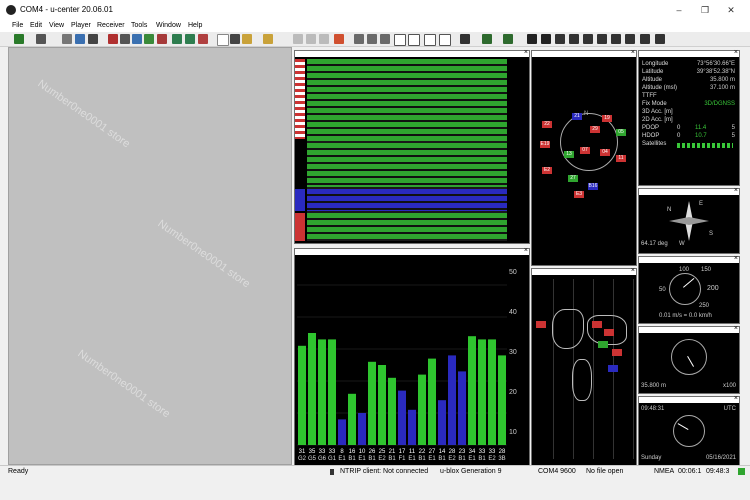 The width and height of the screenshot is (750, 500). I want to click on altimeter-panel: × 35.800 m x100, so click(689, 359).